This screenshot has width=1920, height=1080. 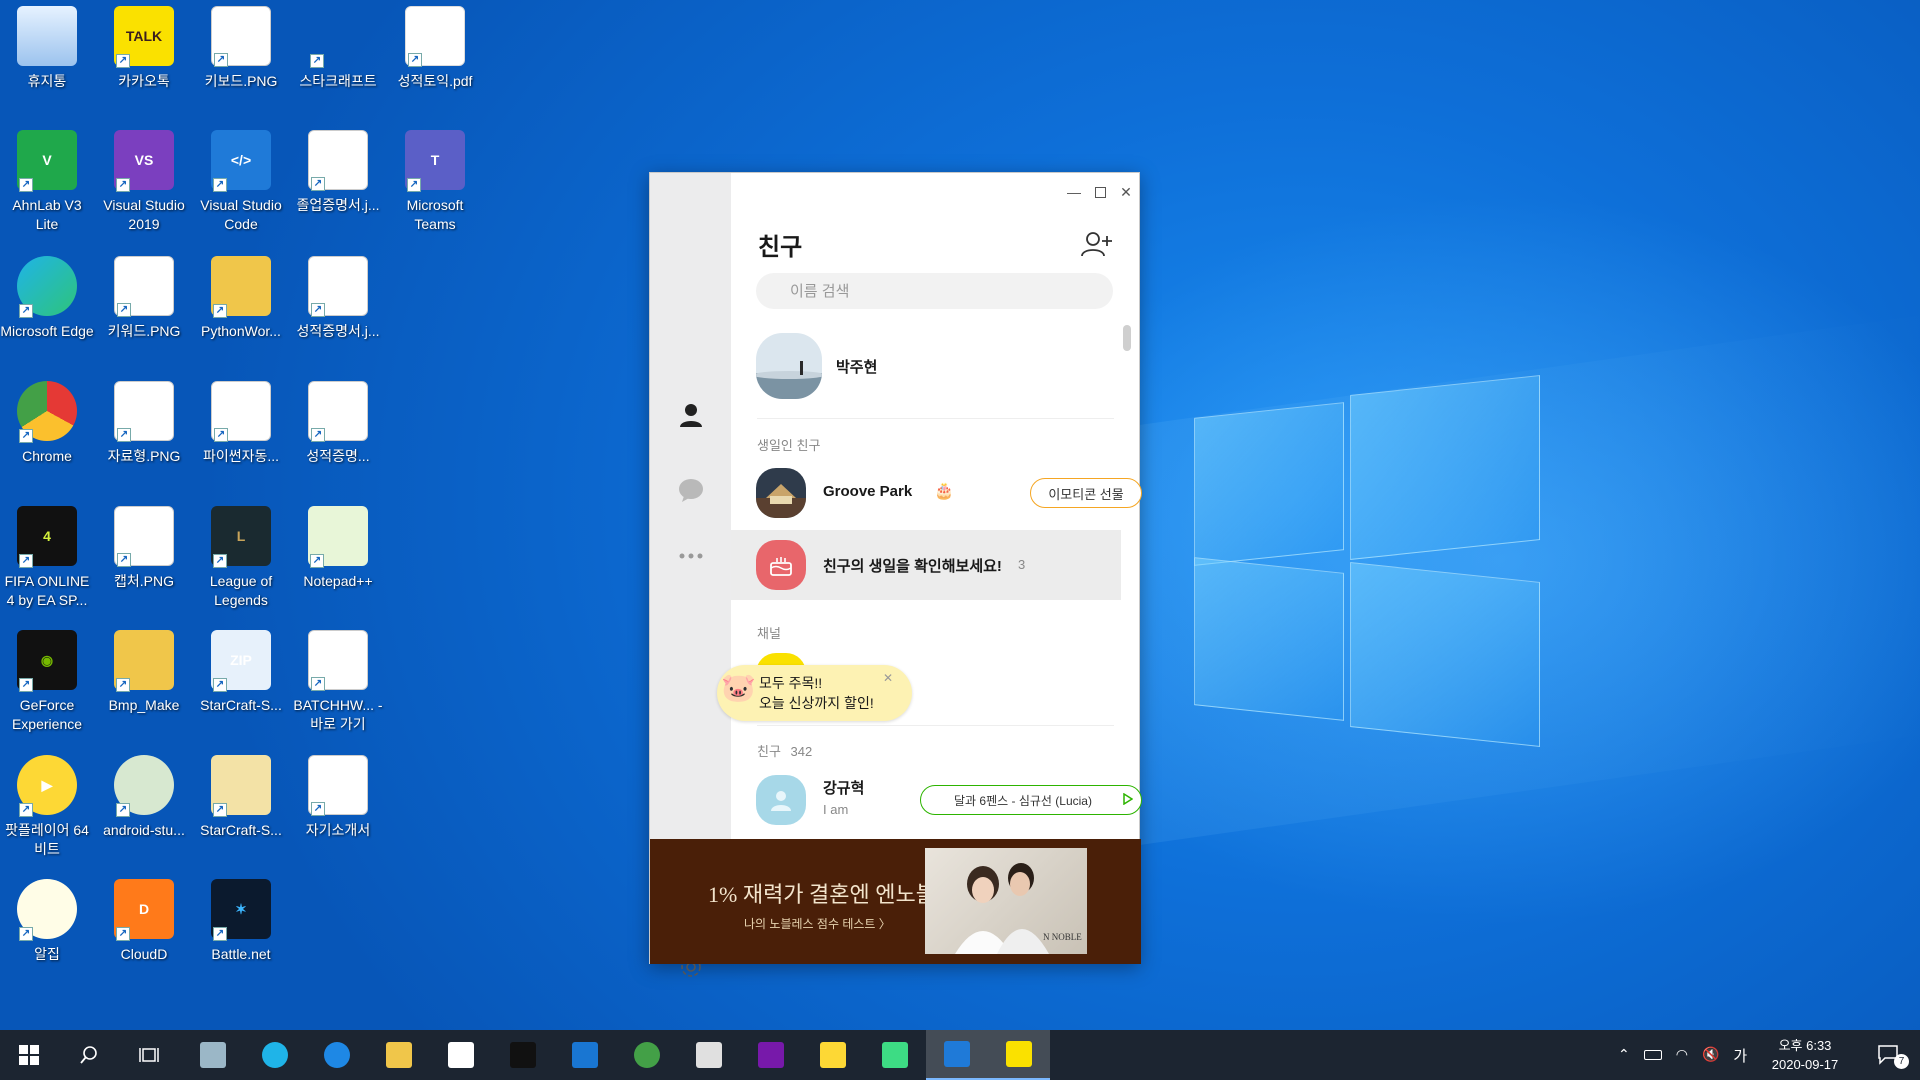 What do you see at coordinates (241, 55) in the screenshot?
I see `desktop-icon: ↗ 키보드.PNG` at bounding box center [241, 55].